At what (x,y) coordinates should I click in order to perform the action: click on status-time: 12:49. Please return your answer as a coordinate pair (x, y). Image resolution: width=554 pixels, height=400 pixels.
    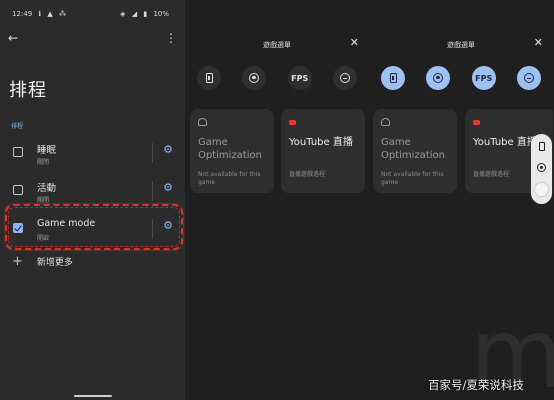
    Looking at the image, I should click on (22, 14).